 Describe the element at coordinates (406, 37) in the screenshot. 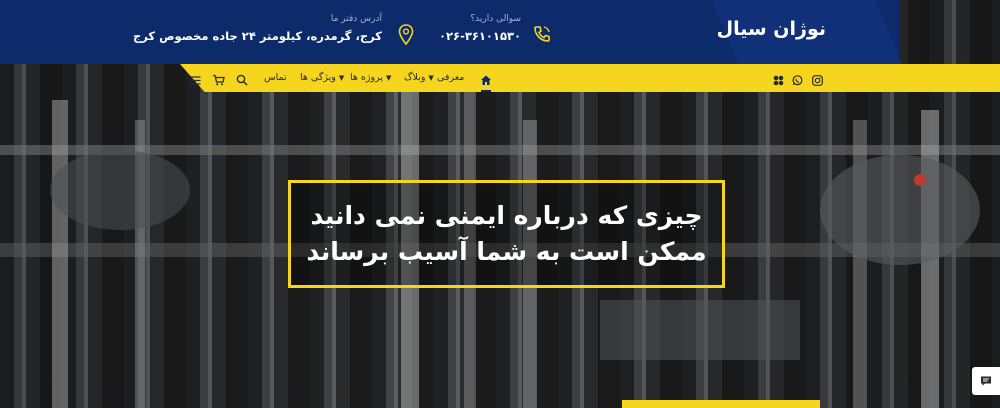

I see `location-pin-icon` at that location.